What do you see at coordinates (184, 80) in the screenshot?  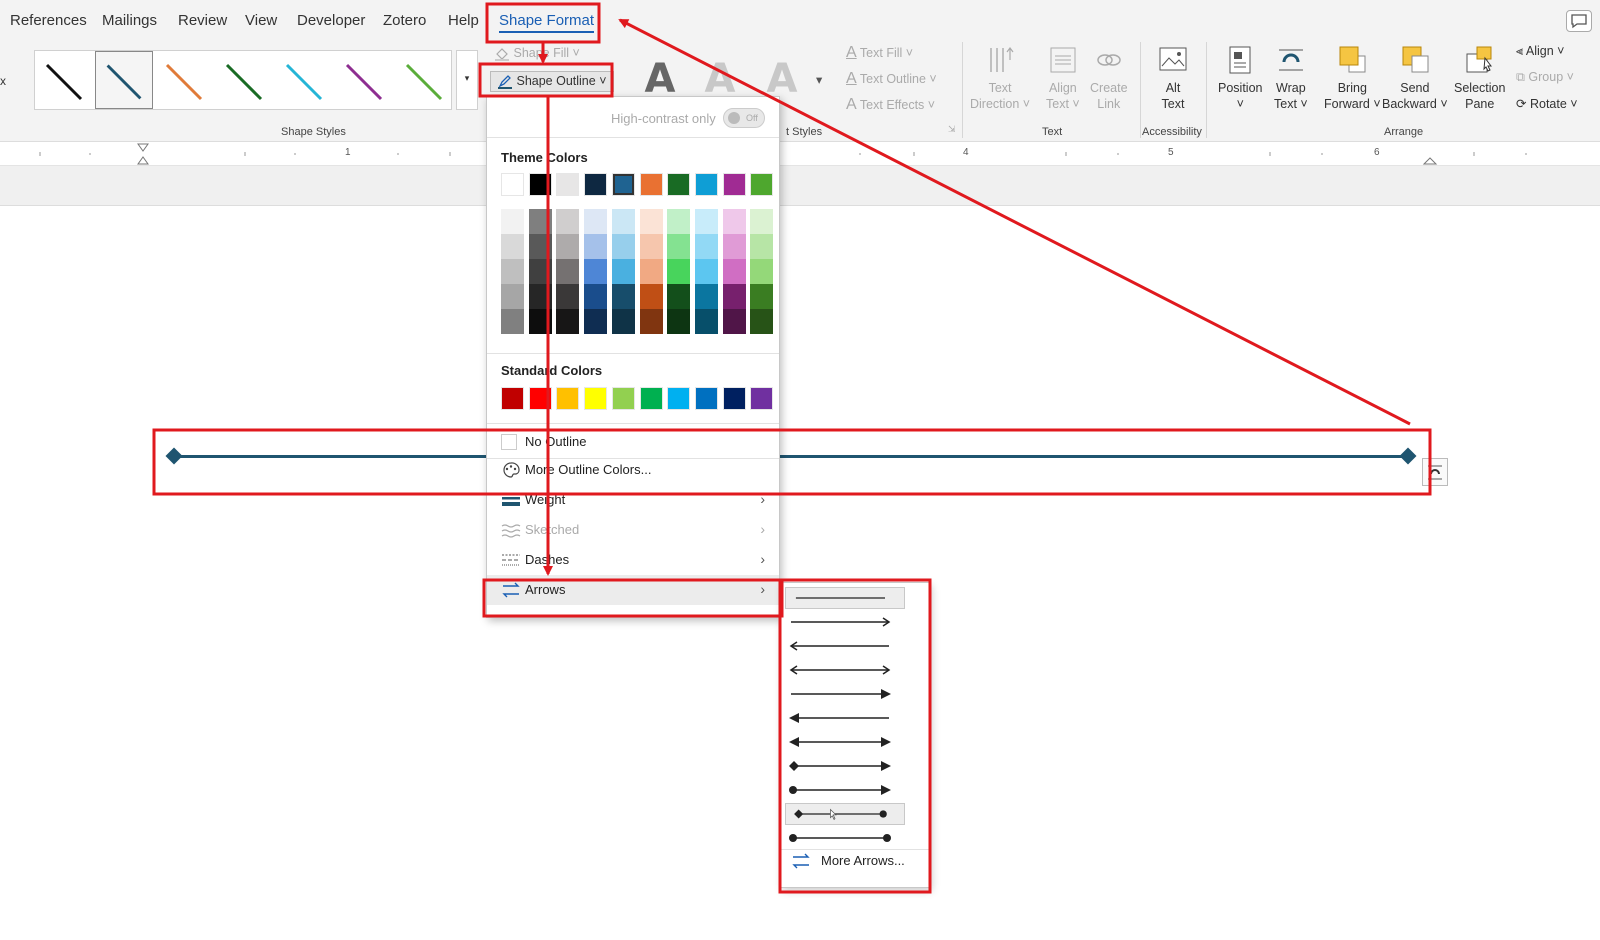 I see `line-style-orange` at bounding box center [184, 80].